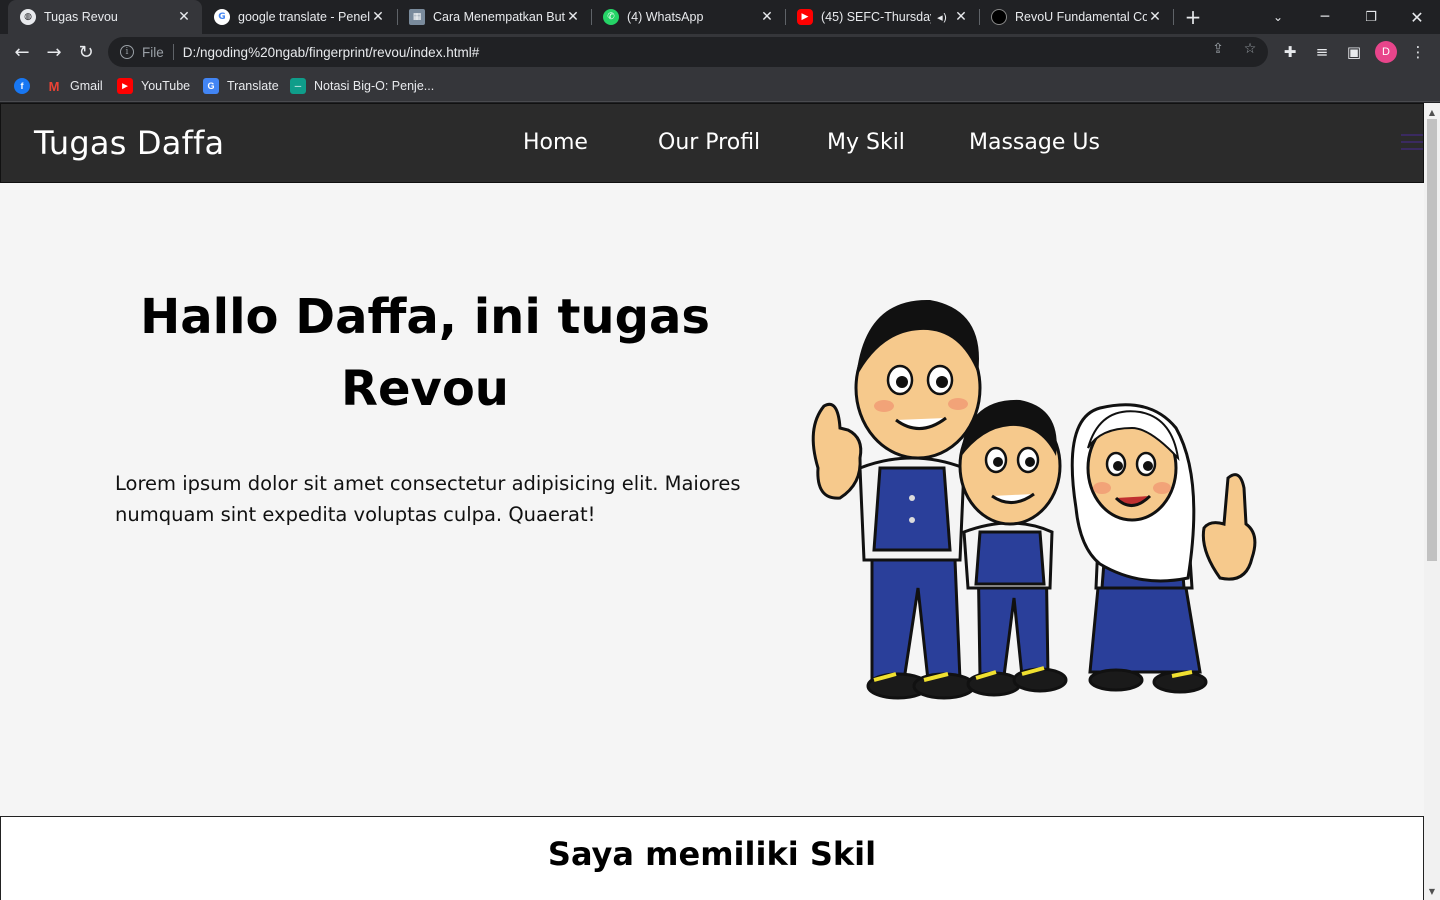 This screenshot has height=900, width=1440. Describe the element at coordinates (304, 17) in the screenshot. I see `tab-title: google translate - Penel` at that location.